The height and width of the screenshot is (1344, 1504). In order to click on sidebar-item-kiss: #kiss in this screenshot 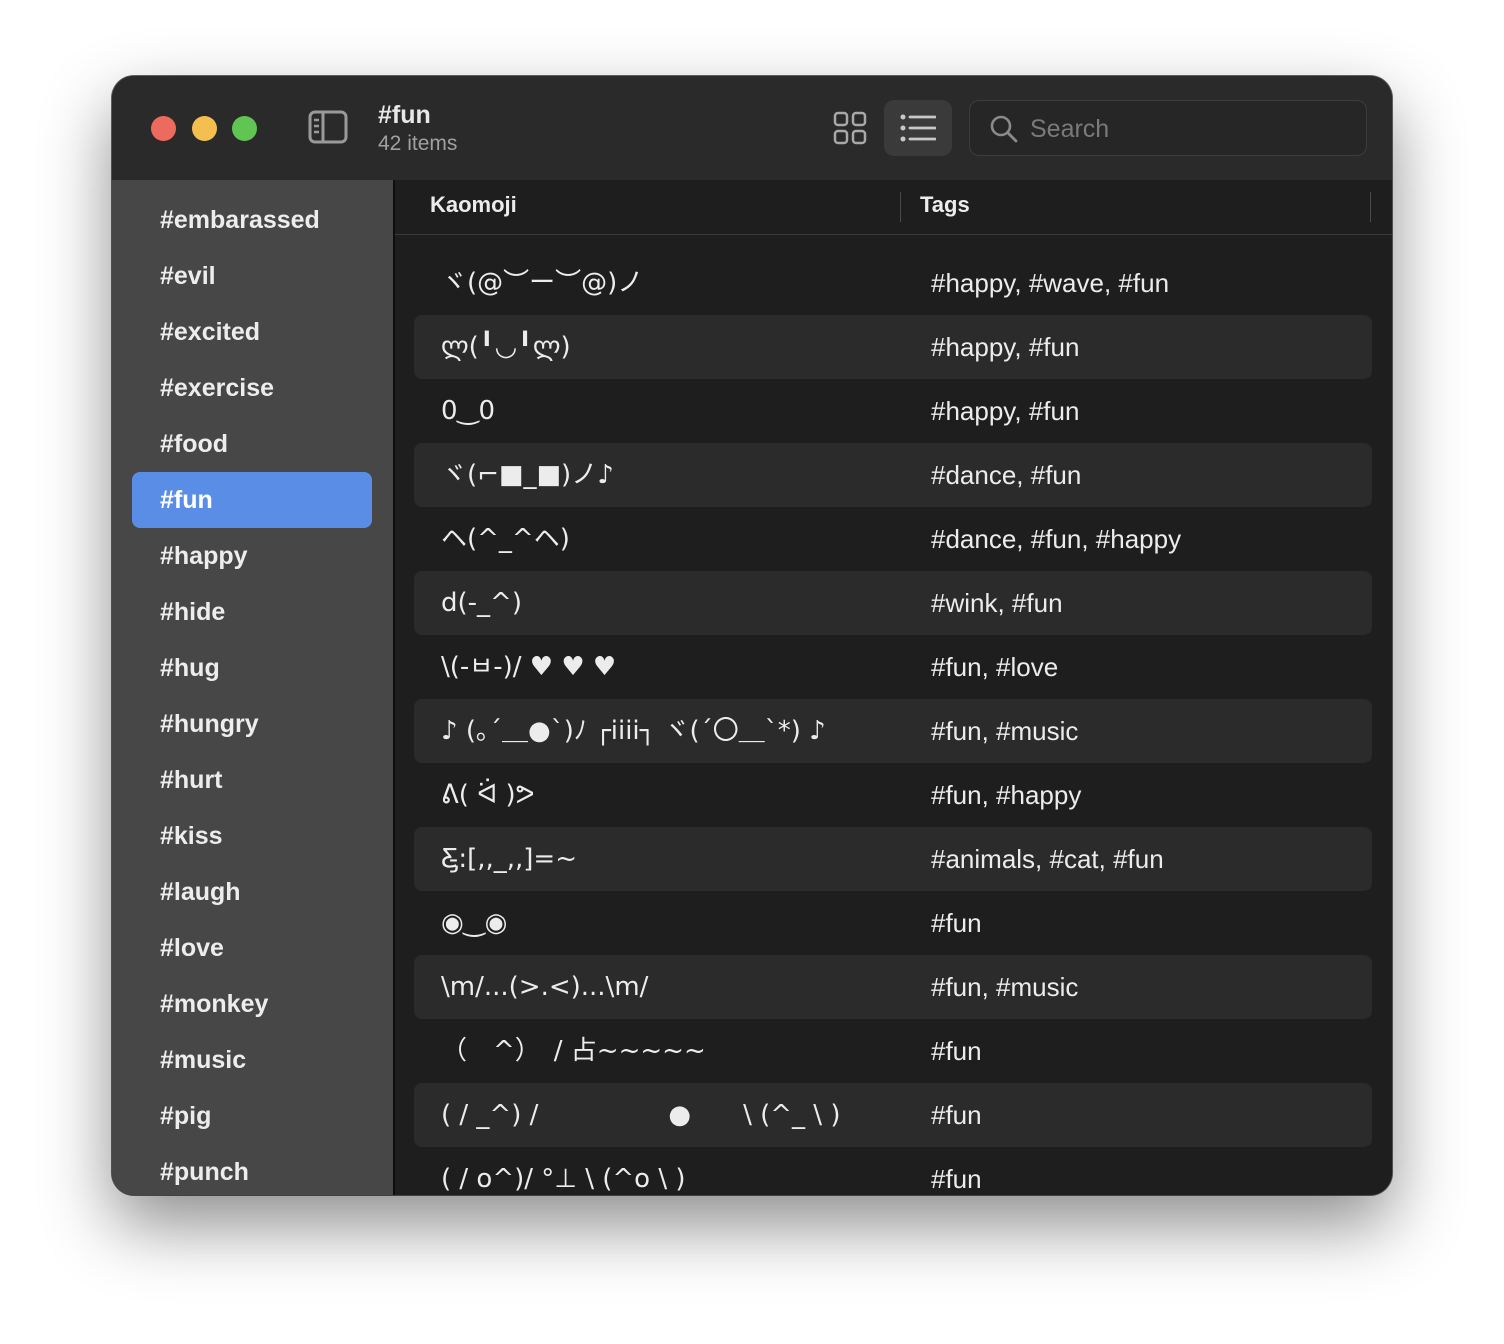, I will do `click(252, 836)`.